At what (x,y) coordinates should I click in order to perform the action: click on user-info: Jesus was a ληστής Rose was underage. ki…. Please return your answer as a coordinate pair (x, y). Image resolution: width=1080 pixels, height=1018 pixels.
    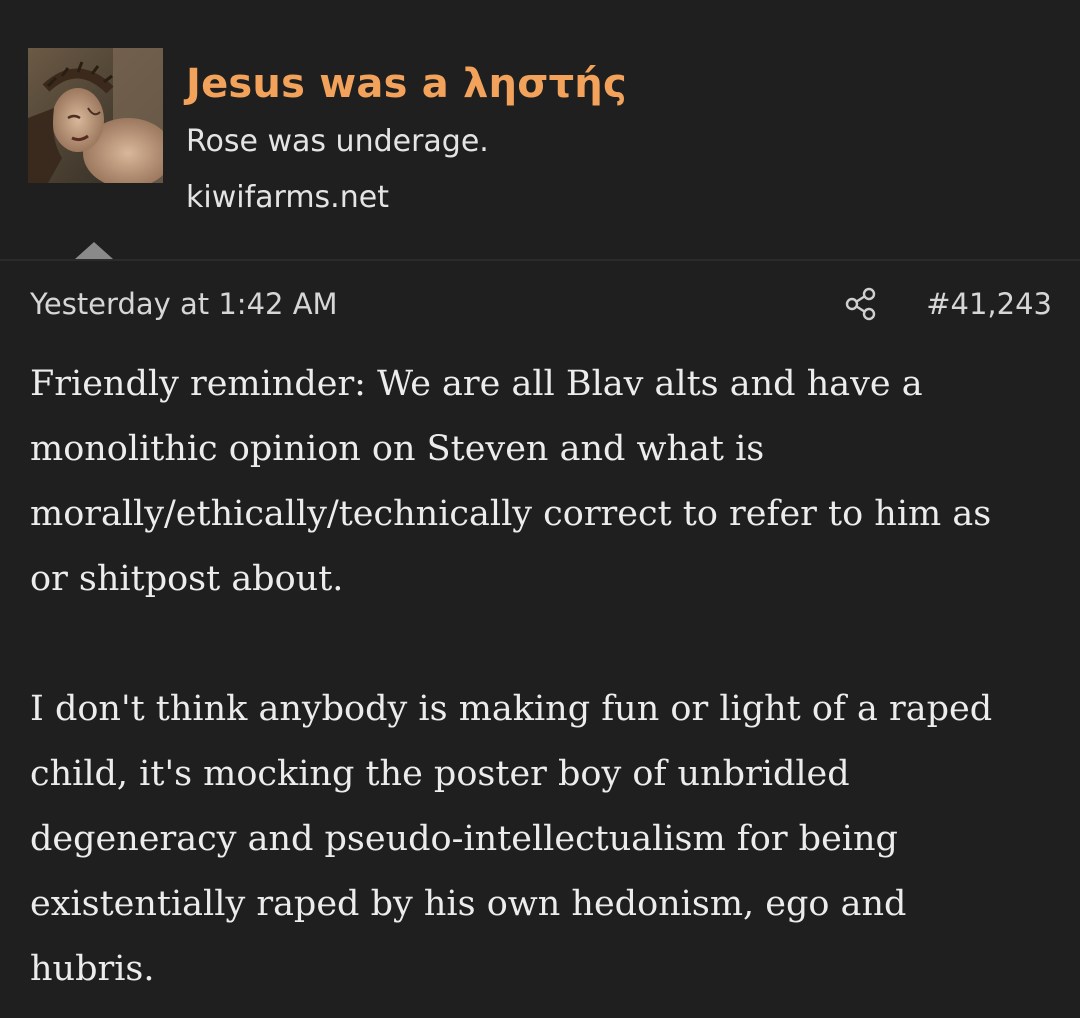
    Looking at the image, I should click on (406, 137).